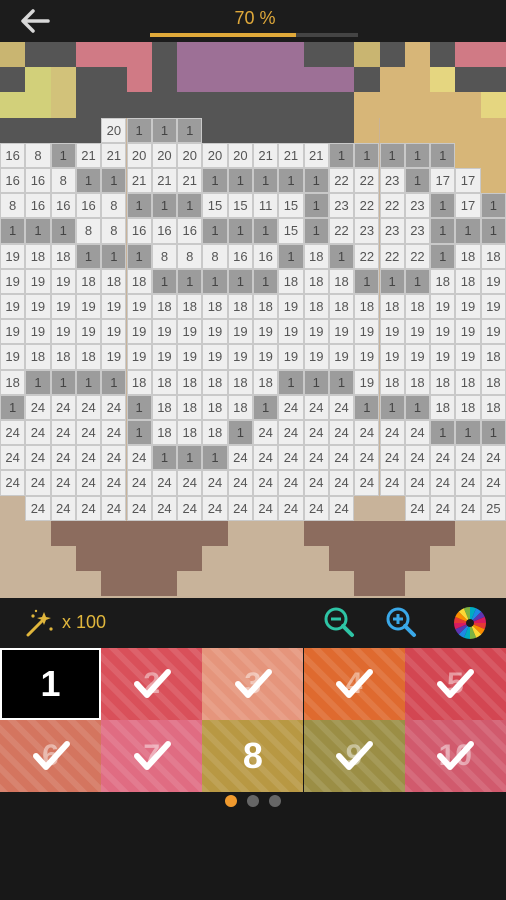 The height and width of the screenshot is (900, 506). What do you see at coordinates (392, 206) in the screenshot?
I see `numbered-pixel-cell: 22` at bounding box center [392, 206].